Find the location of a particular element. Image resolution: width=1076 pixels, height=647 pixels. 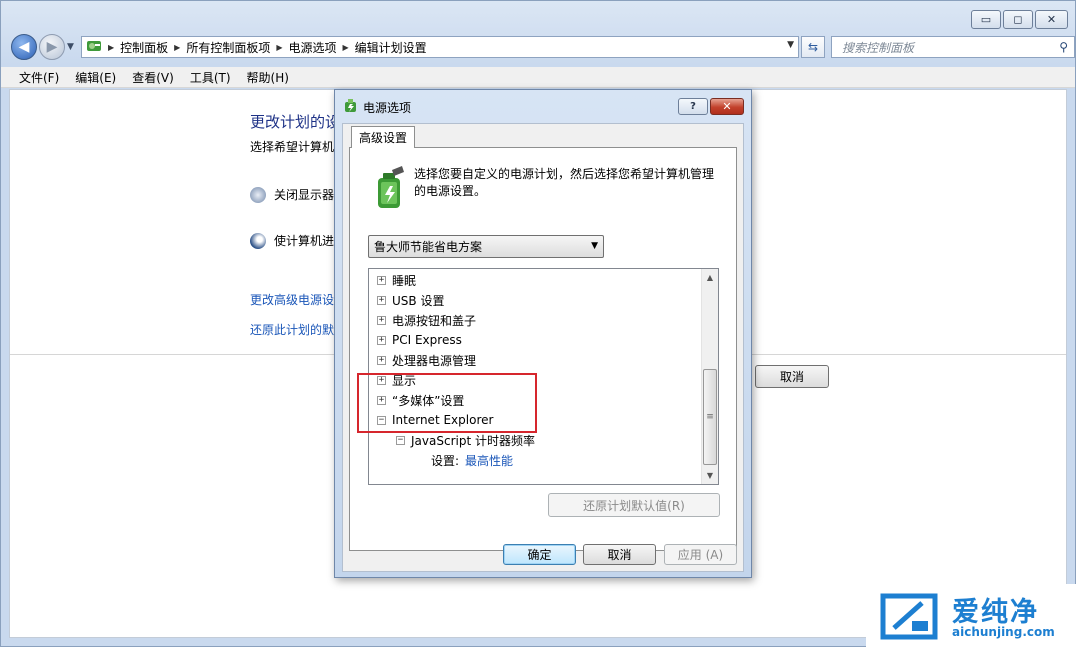

highlight-box is located at coordinates (447, 403).